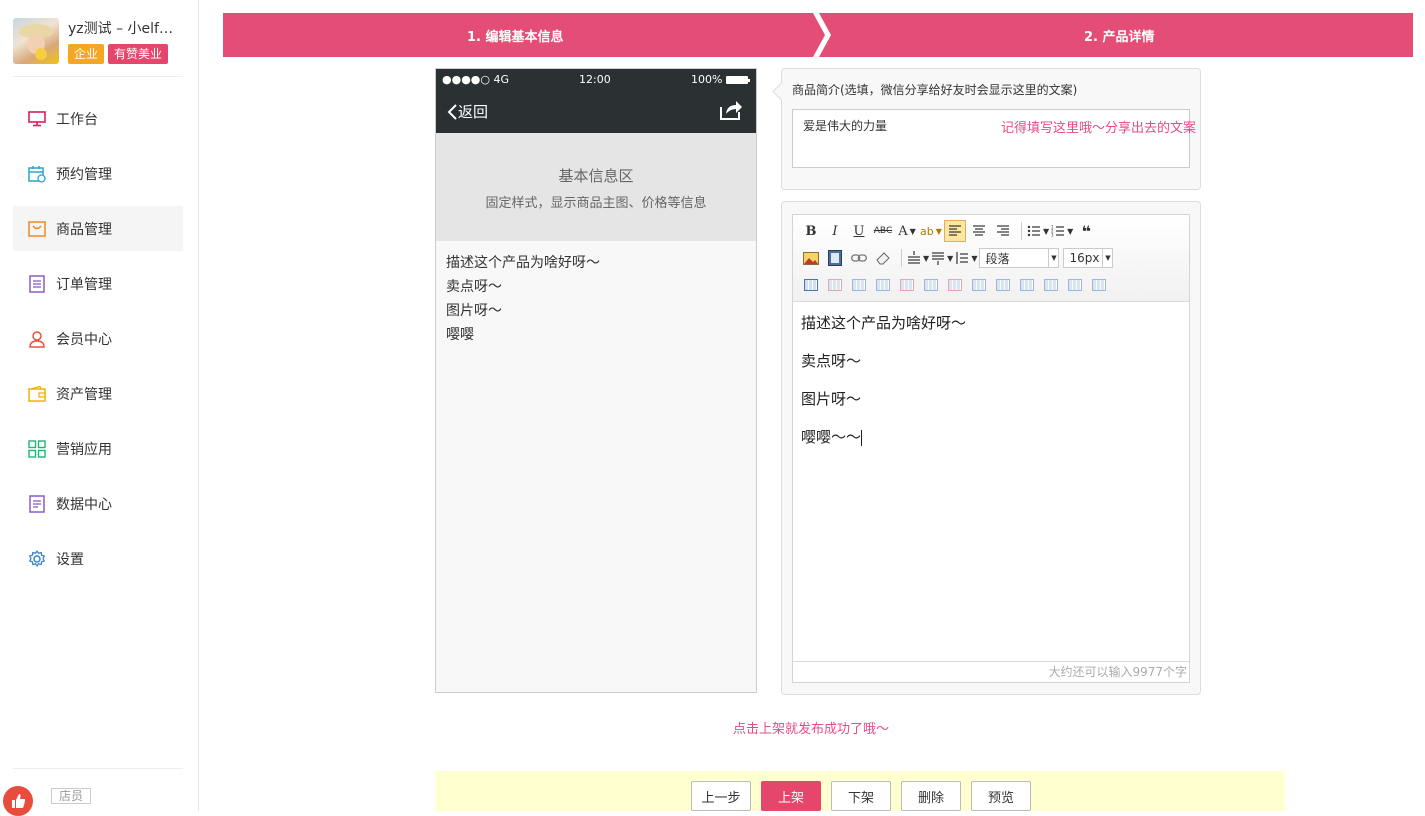 Image resolution: width=1425 pixels, height=816 pixels. I want to click on battery-indicator: 100%, so click(721, 79).